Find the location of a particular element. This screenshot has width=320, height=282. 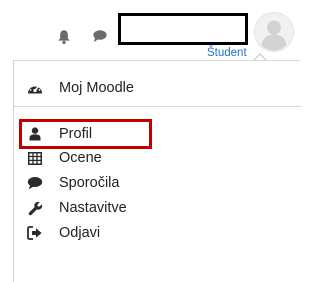

user-avatar-icon is located at coordinates (274, 32).